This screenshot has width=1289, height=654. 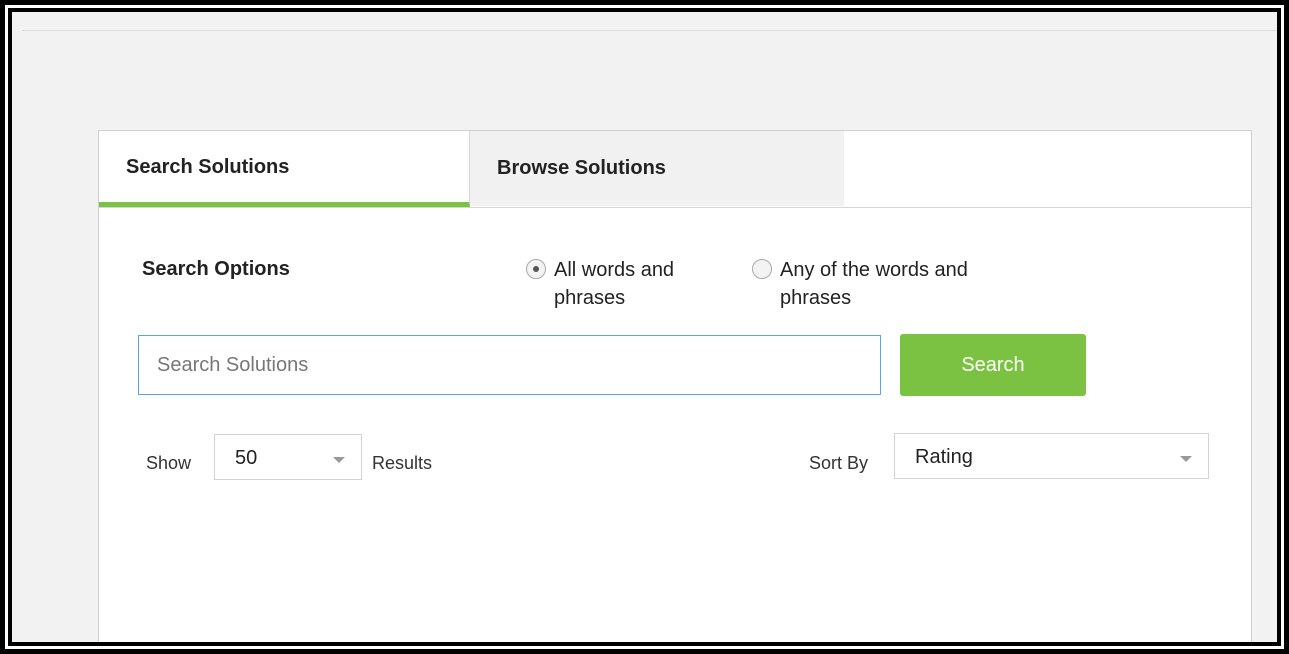 I want to click on sort-by-select: Rating, so click(x=1051, y=456).